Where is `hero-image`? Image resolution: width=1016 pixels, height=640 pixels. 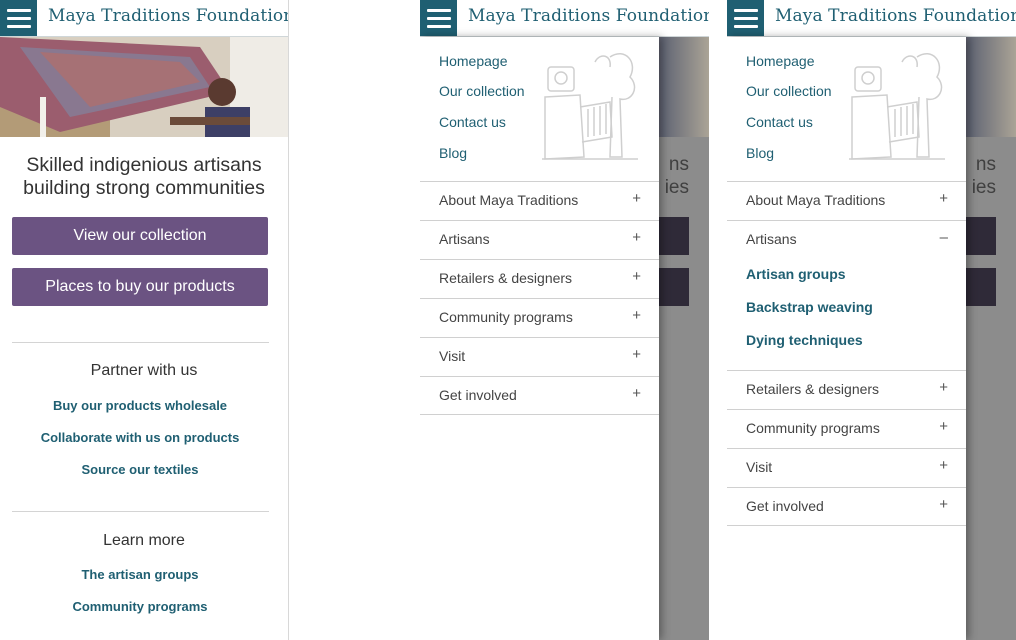
hero-image is located at coordinates (144, 87).